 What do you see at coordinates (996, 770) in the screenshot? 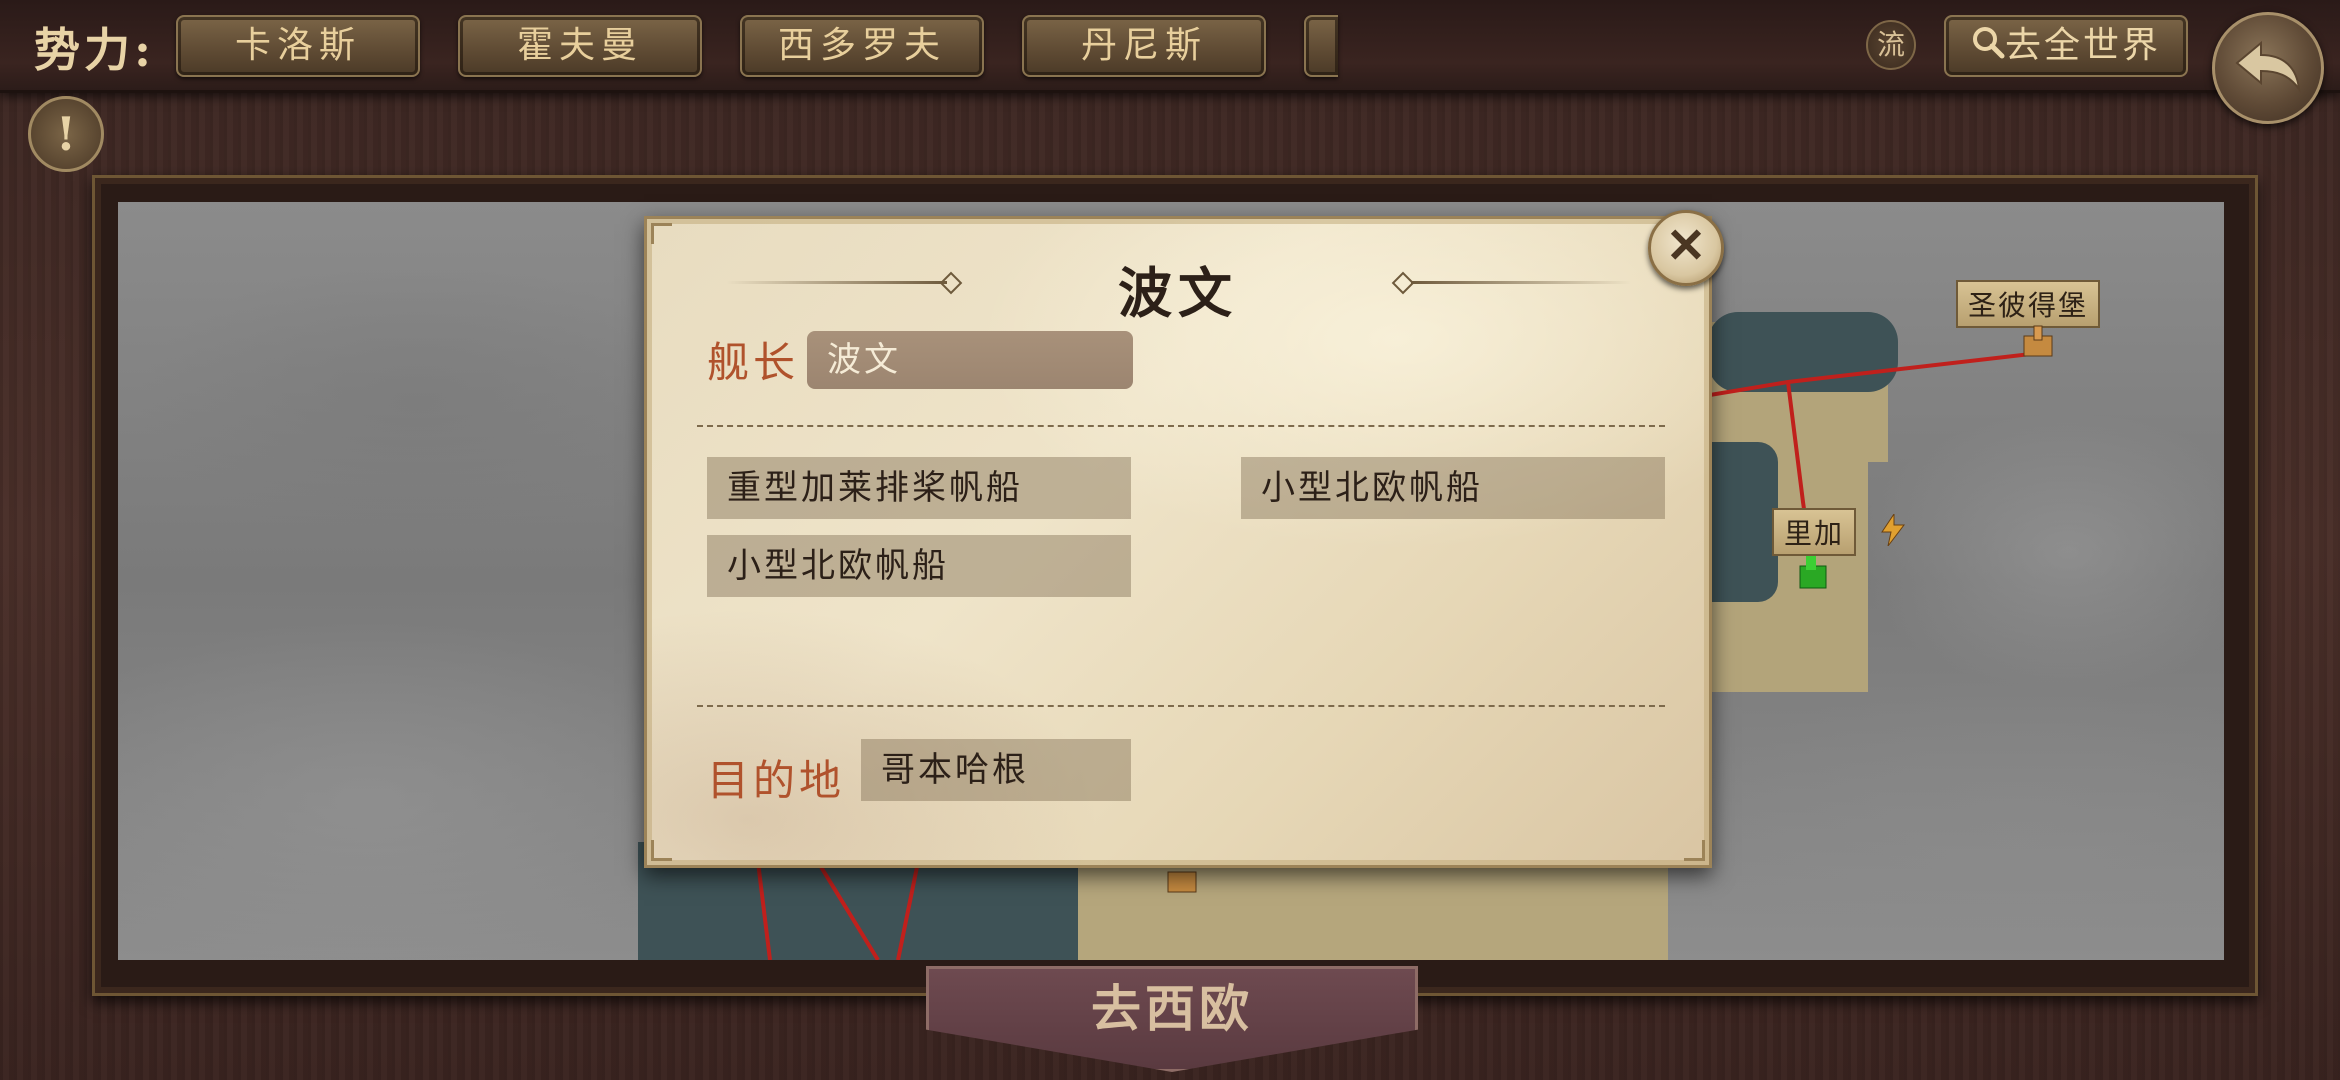
I see `destination-field: 哥本哈根` at bounding box center [996, 770].